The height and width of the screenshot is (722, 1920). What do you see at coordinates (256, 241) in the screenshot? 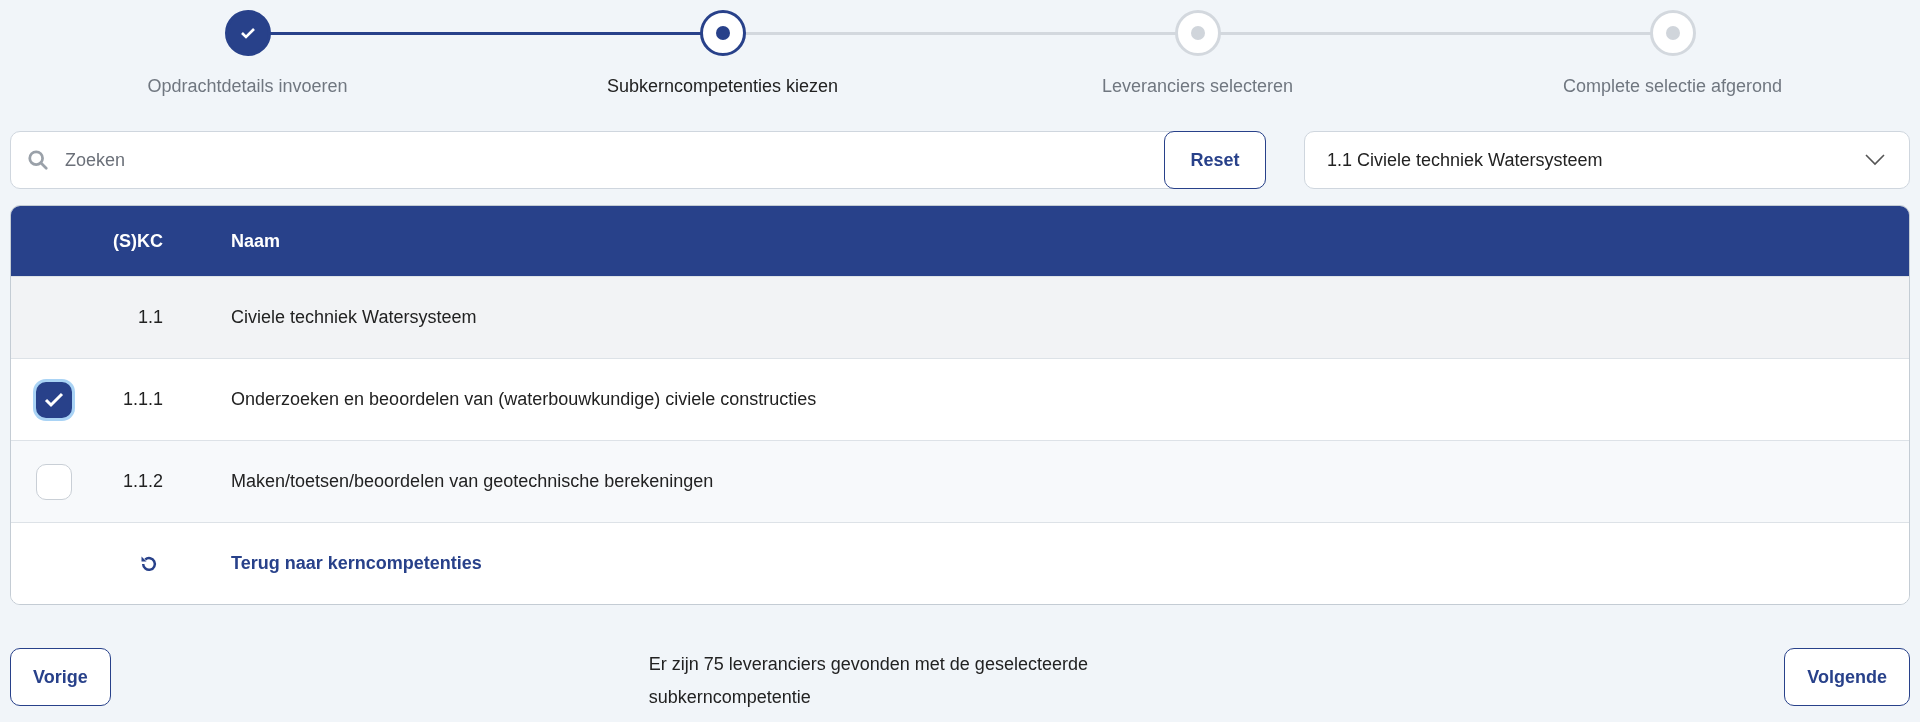
I see `column-header: Naam` at bounding box center [256, 241].